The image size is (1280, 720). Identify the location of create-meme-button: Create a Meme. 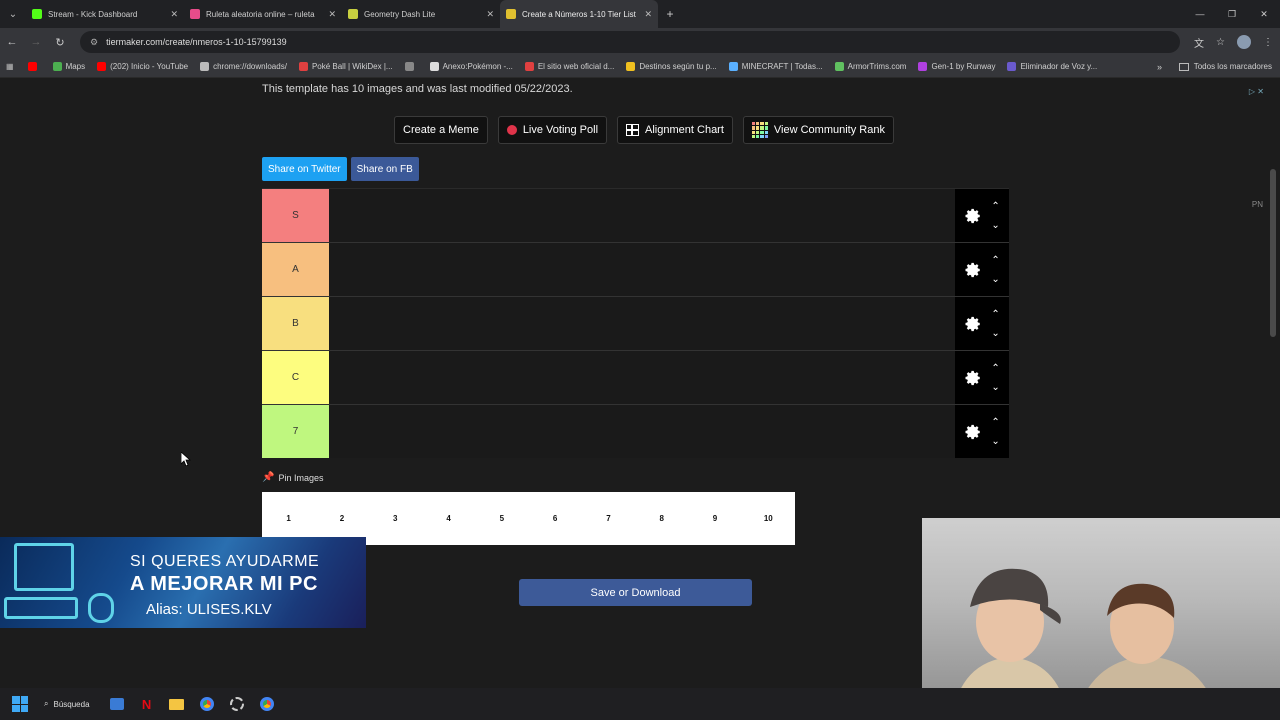
(441, 130).